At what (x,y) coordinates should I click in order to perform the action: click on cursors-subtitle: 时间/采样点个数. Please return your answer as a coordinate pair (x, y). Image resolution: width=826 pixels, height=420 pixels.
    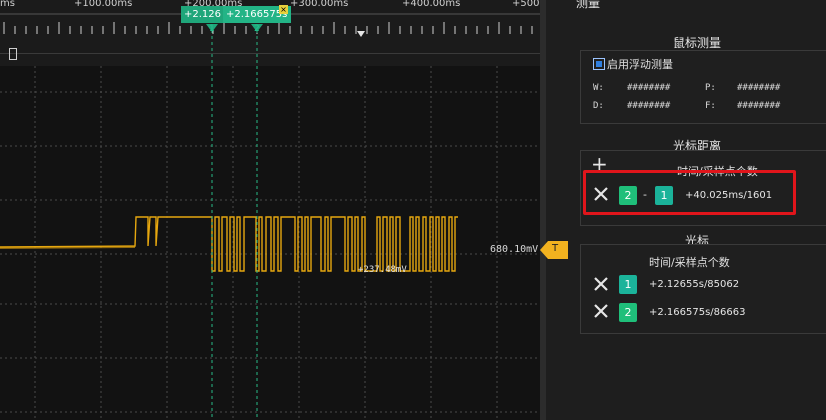
    Looking at the image, I should click on (689, 262).